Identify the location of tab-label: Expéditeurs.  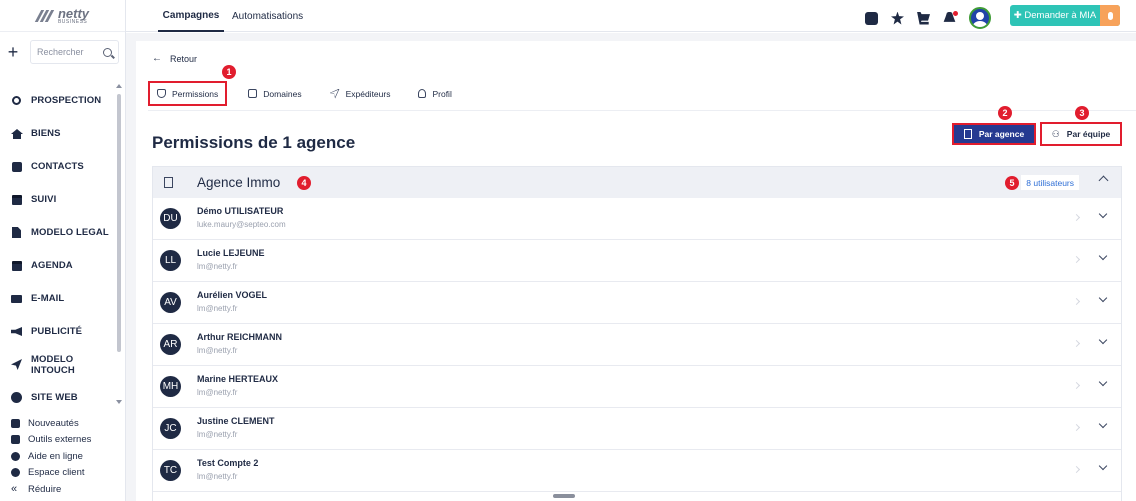
(368, 93).